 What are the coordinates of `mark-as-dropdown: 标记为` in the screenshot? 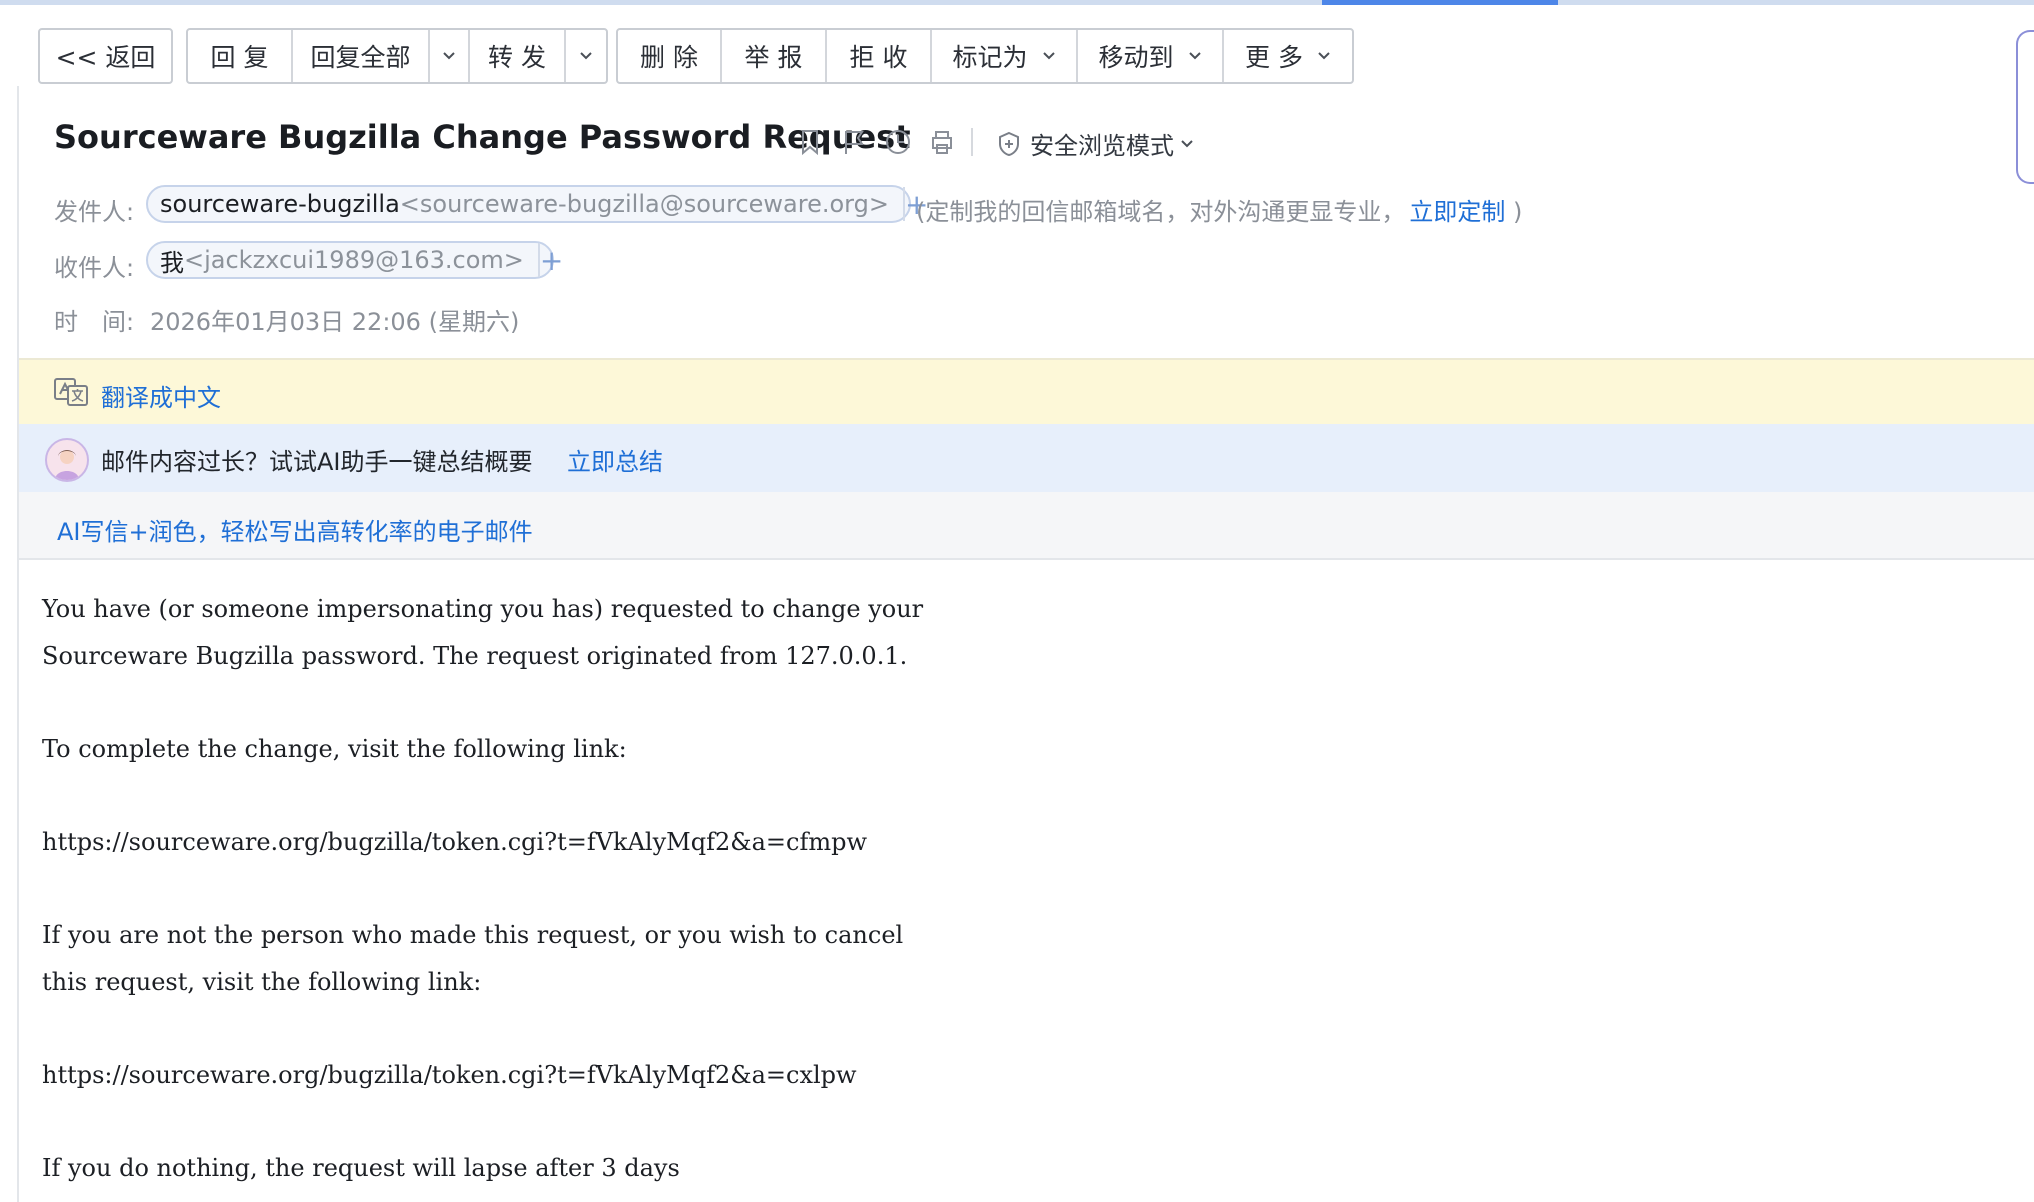 It's located at (1005, 56).